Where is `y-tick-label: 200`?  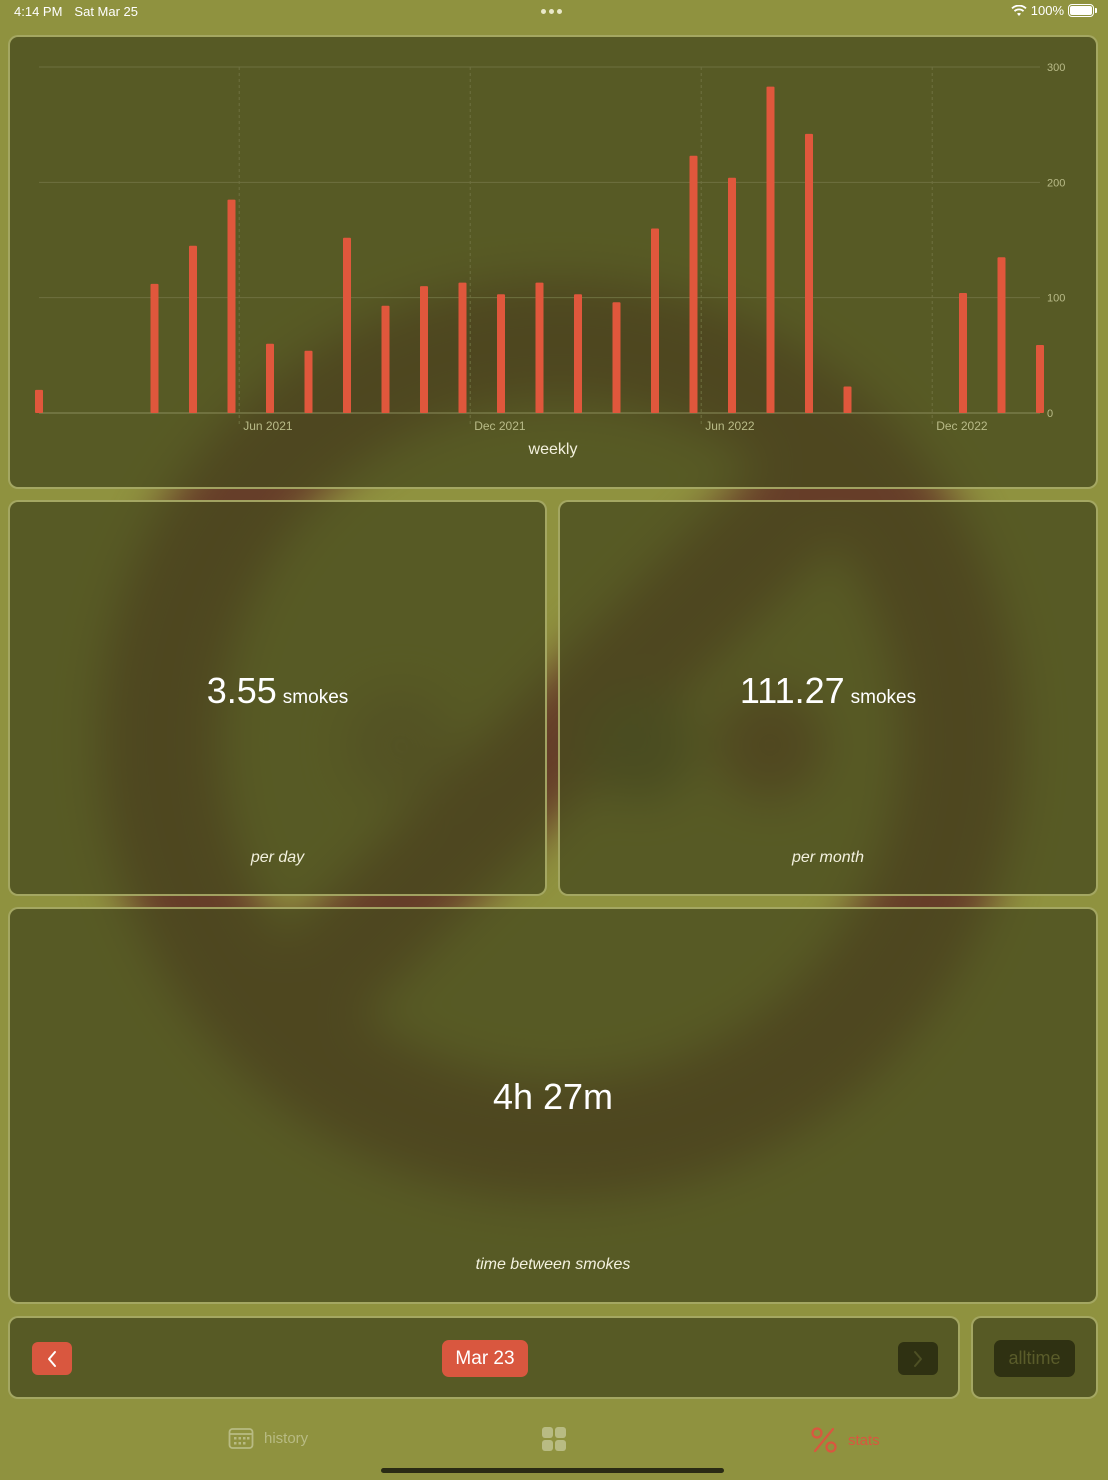 y-tick-label: 200 is located at coordinates (1056, 183).